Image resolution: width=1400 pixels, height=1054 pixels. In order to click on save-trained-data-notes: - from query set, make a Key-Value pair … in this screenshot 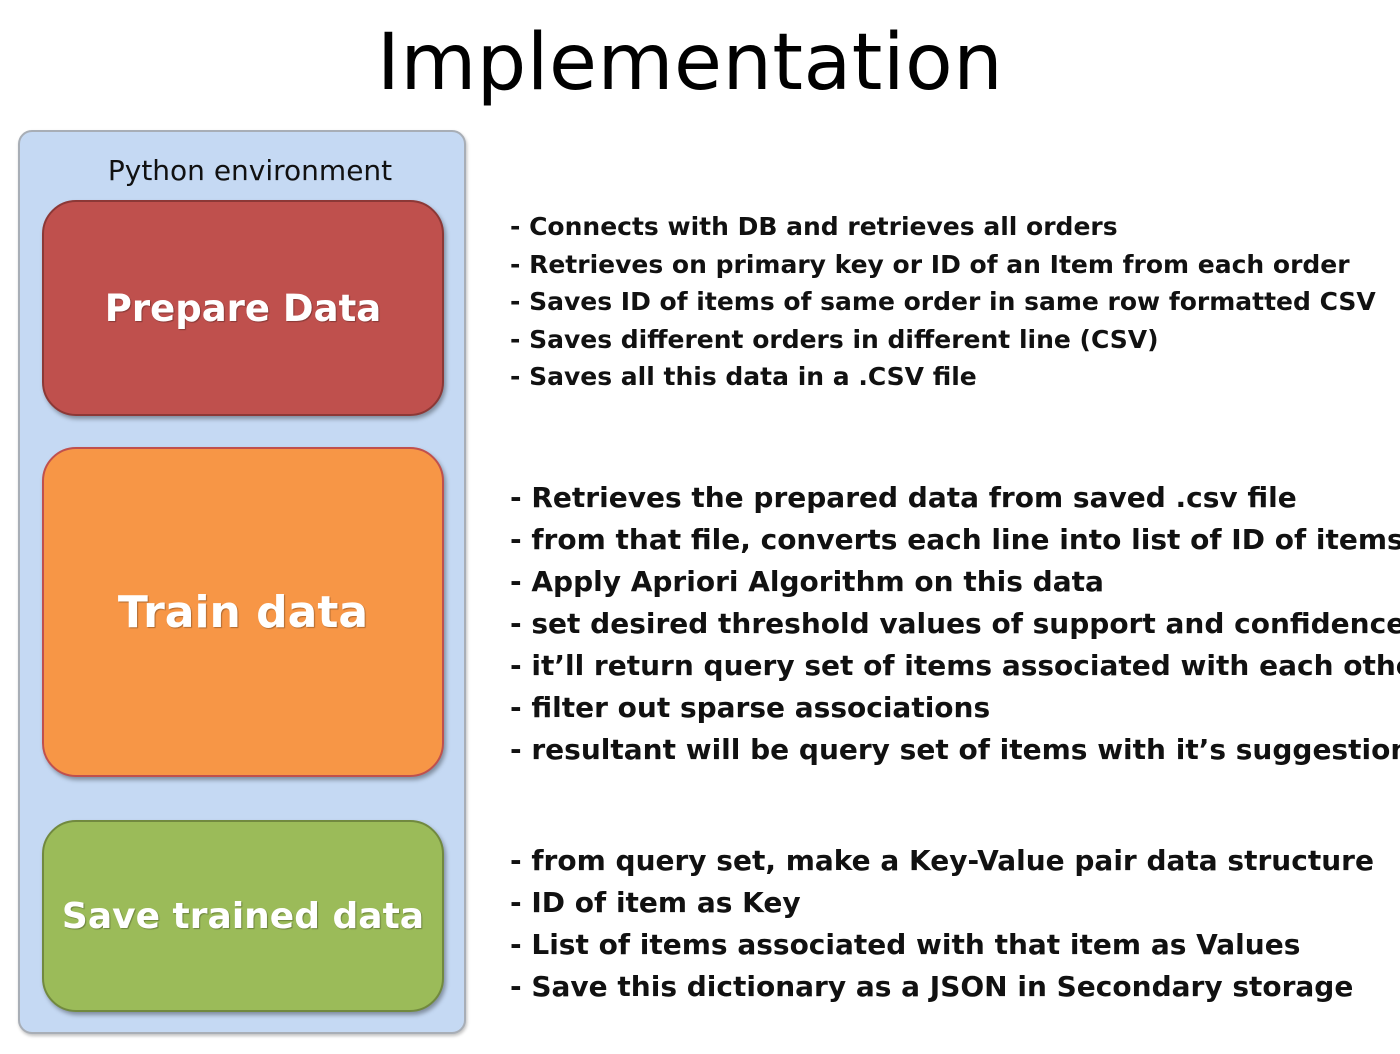, I will do `click(942, 924)`.